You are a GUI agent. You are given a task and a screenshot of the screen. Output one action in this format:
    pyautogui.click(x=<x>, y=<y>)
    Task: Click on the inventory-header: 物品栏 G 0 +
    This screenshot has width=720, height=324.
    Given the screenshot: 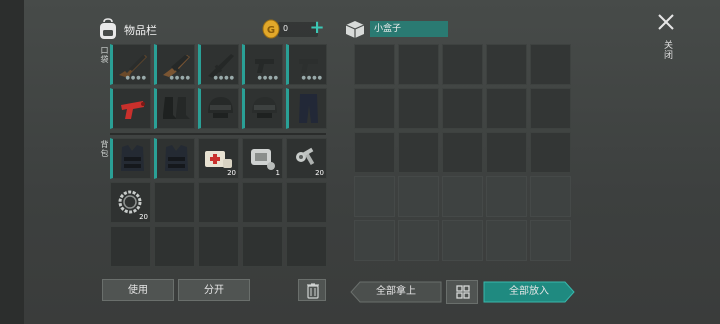 What is the action you would take?
    pyautogui.click(x=213, y=29)
    